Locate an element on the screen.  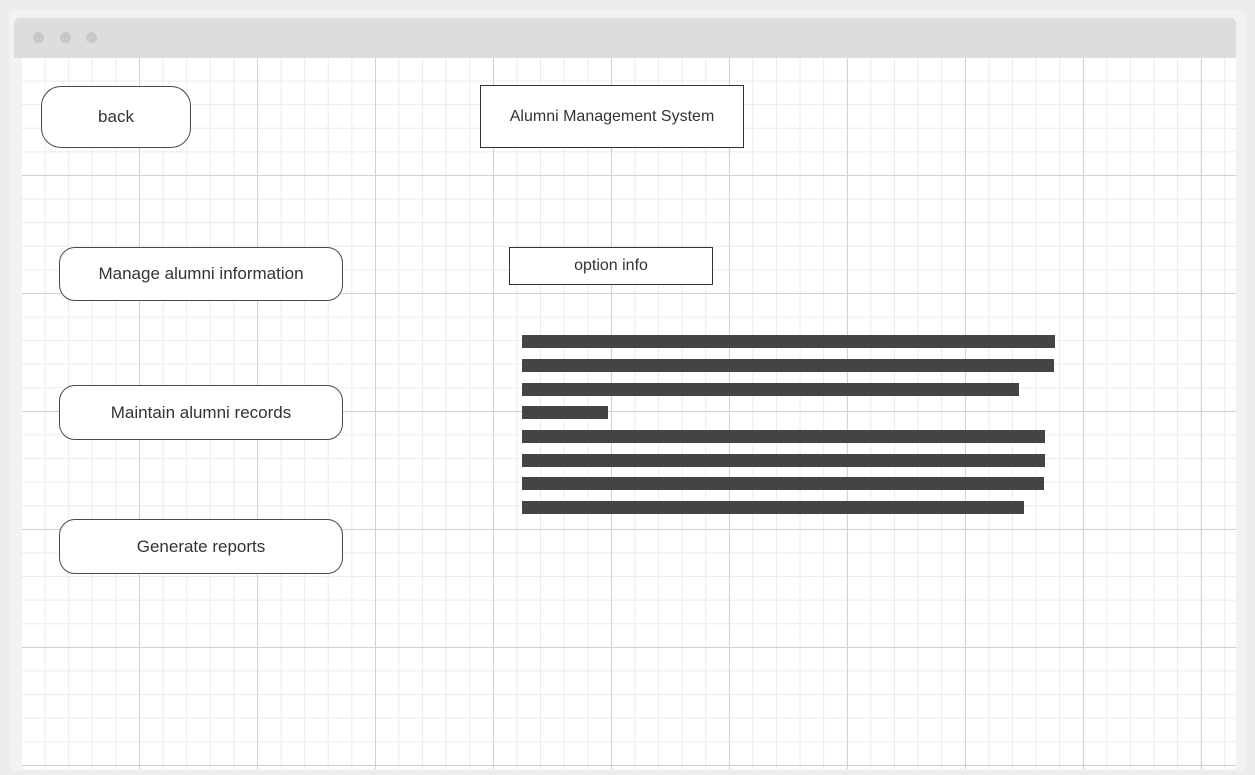
option-info-label: option info is located at coordinates (611, 266).